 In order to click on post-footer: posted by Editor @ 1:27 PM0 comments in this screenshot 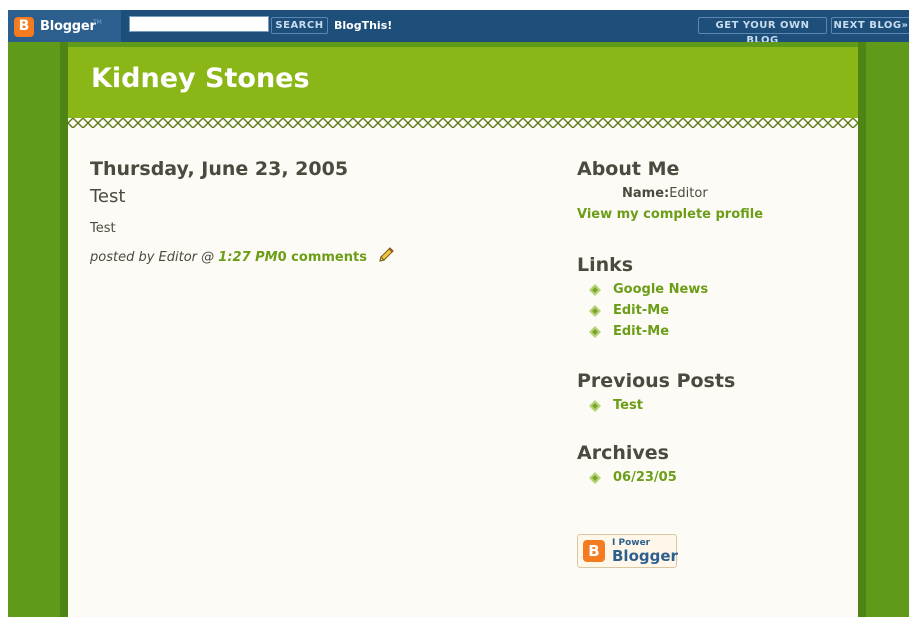, I will do `click(310, 255)`.